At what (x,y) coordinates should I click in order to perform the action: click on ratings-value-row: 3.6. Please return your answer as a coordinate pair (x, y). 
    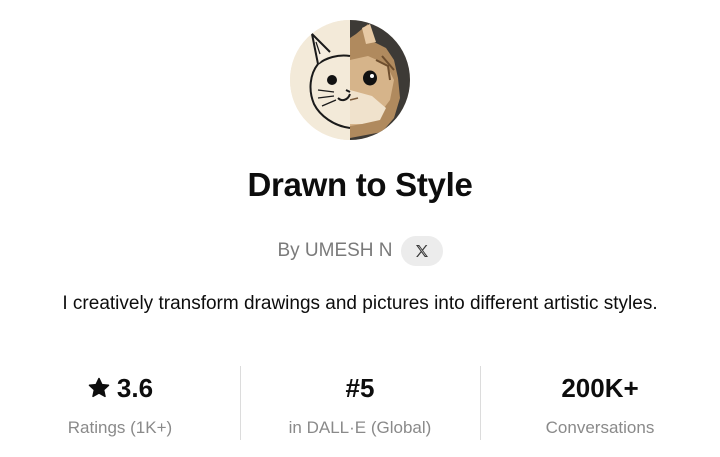
    Looking at the image, I should click on (120, 388).